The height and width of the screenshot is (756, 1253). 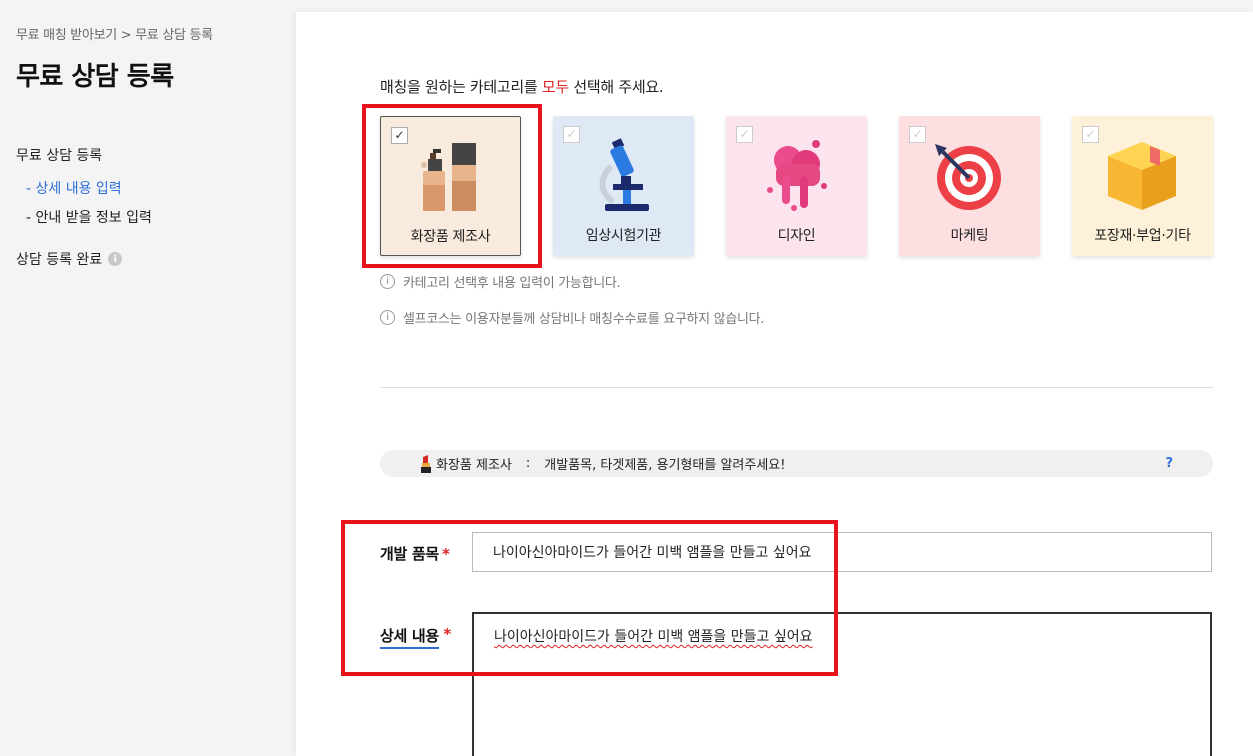 What do you see at coordinates (796, 463) in the screenshot?
I see `category-hint-bar: 화장품 제조사 : 개발품목, 타겟제품, 용기형태를 알려주세요! ?` at bounding box center [796, 463].